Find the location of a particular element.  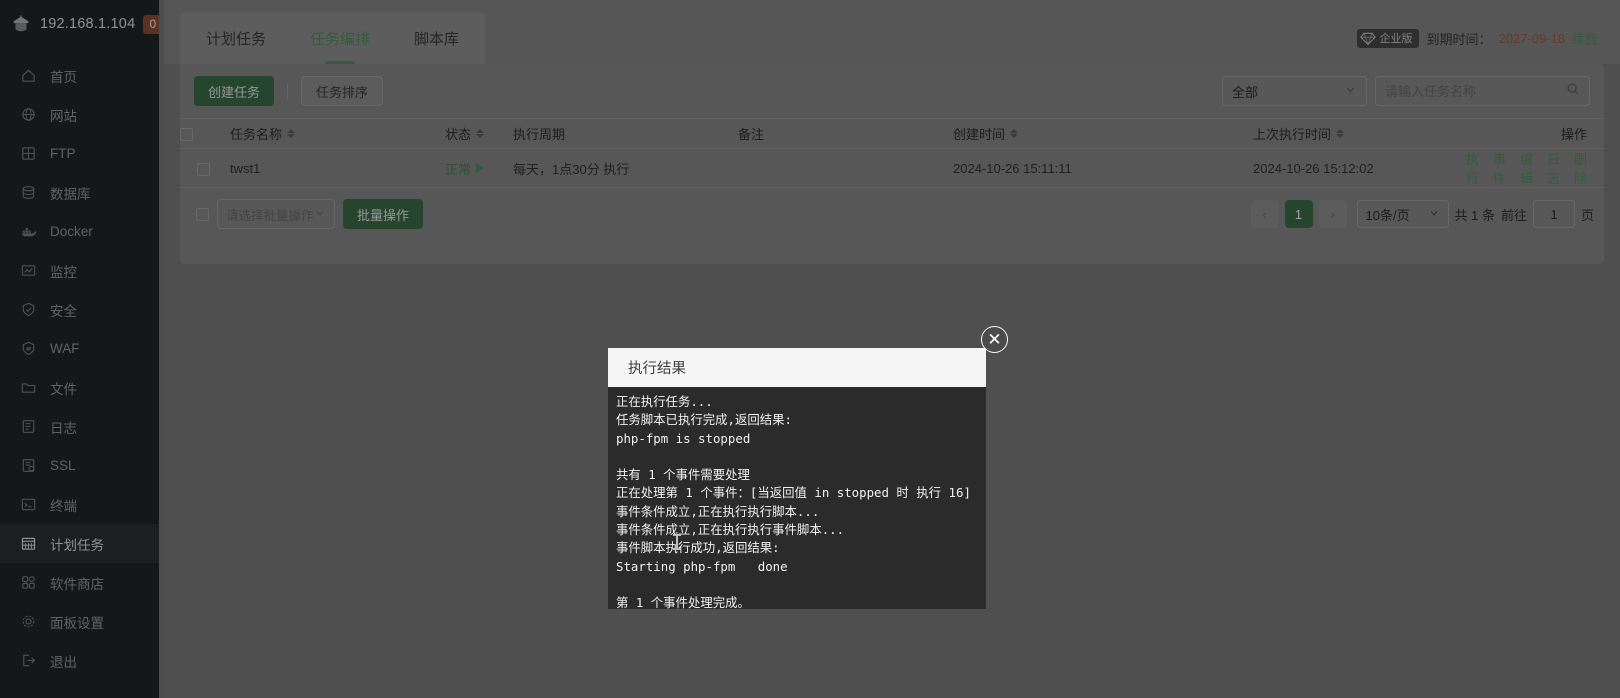

sidebar-item-13: 计划任务 is located at coordinates (82, 543).